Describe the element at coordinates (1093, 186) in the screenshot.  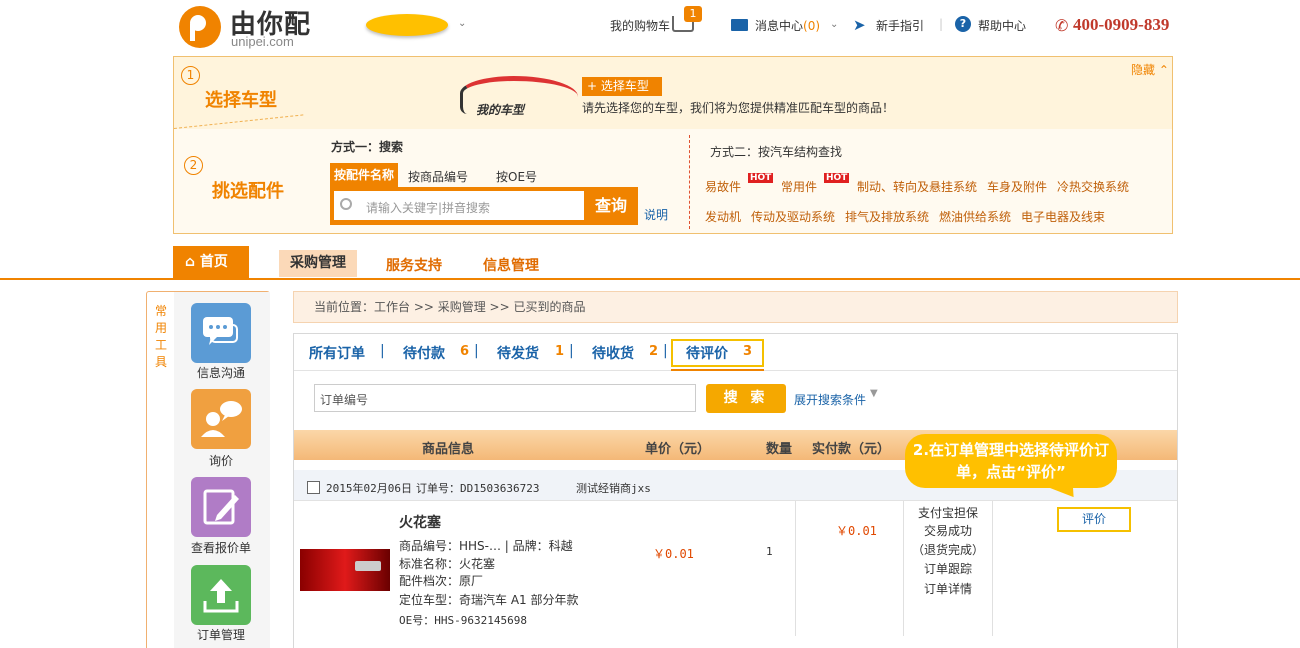
I see `category-heat-exchange: 冷热交换系统` at that location.